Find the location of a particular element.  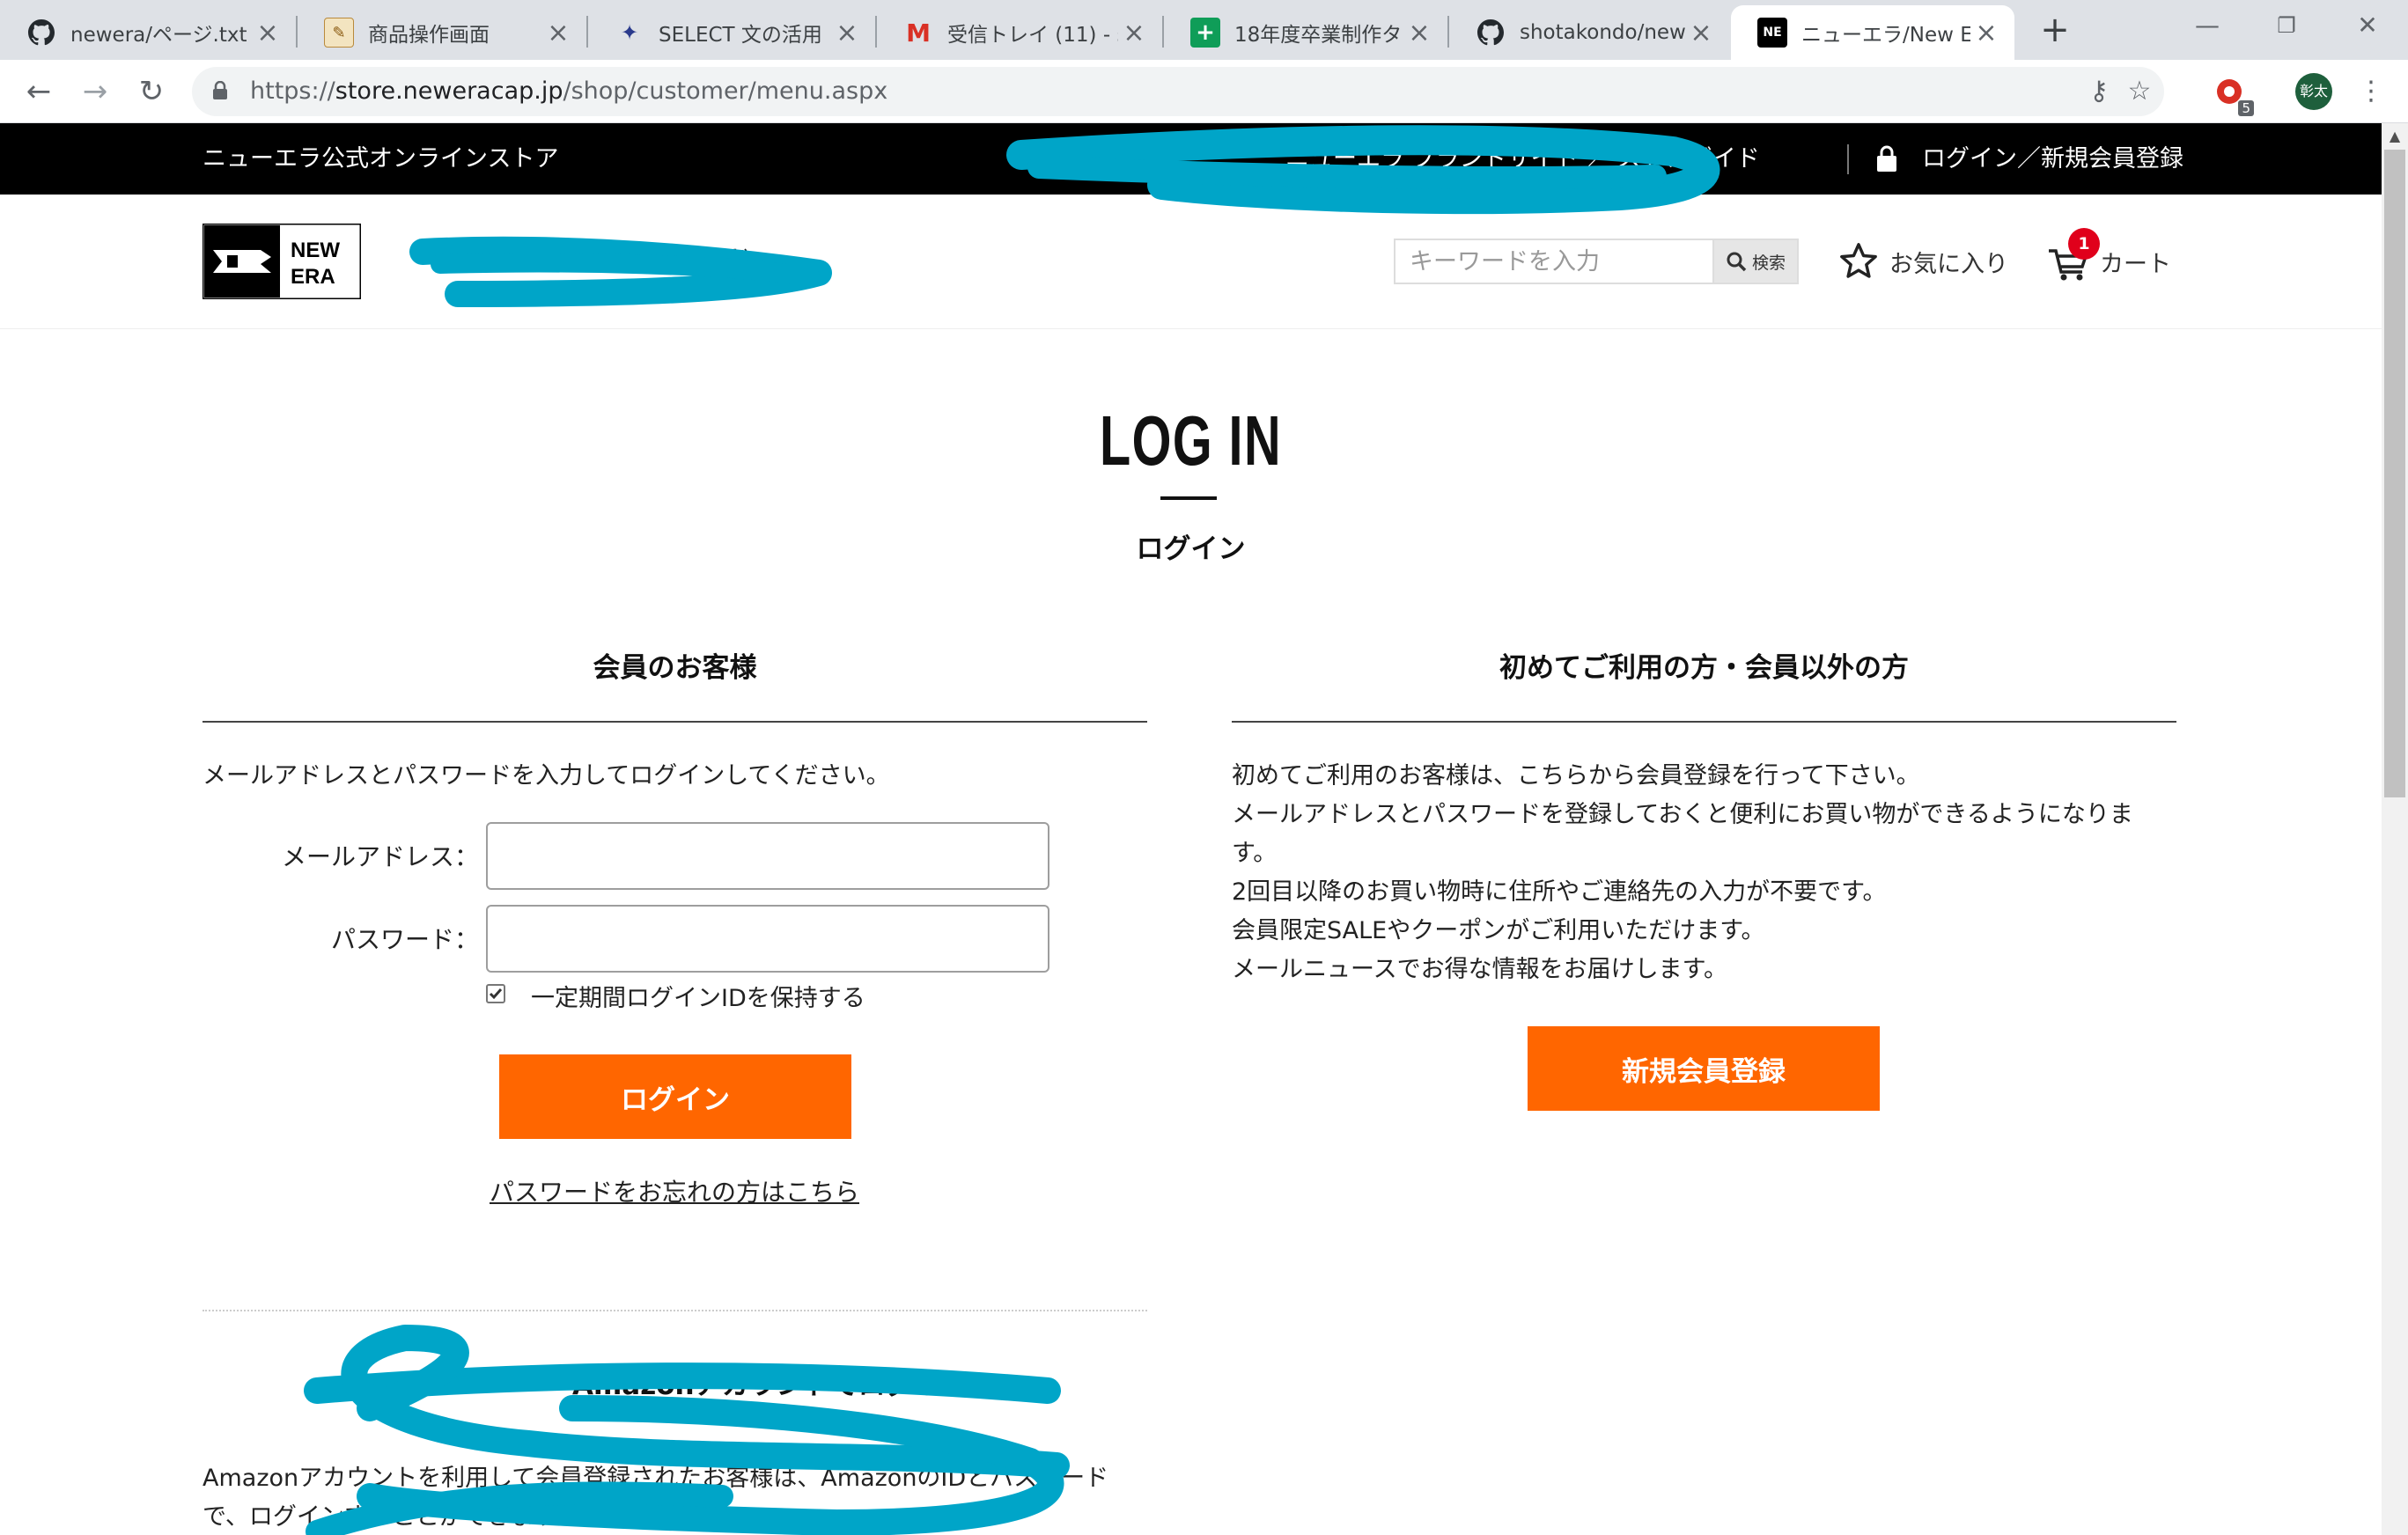

extension-icon: 5 is located at coordinates (2233, 96).